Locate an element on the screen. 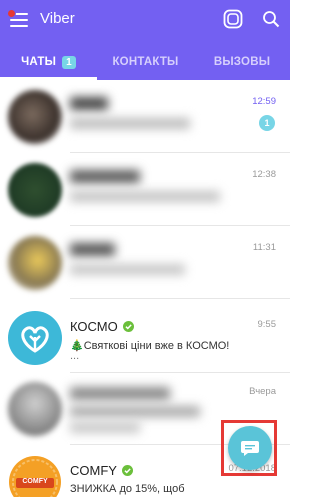  chat-name-text: COMFY is located at coordinates (93, 470).